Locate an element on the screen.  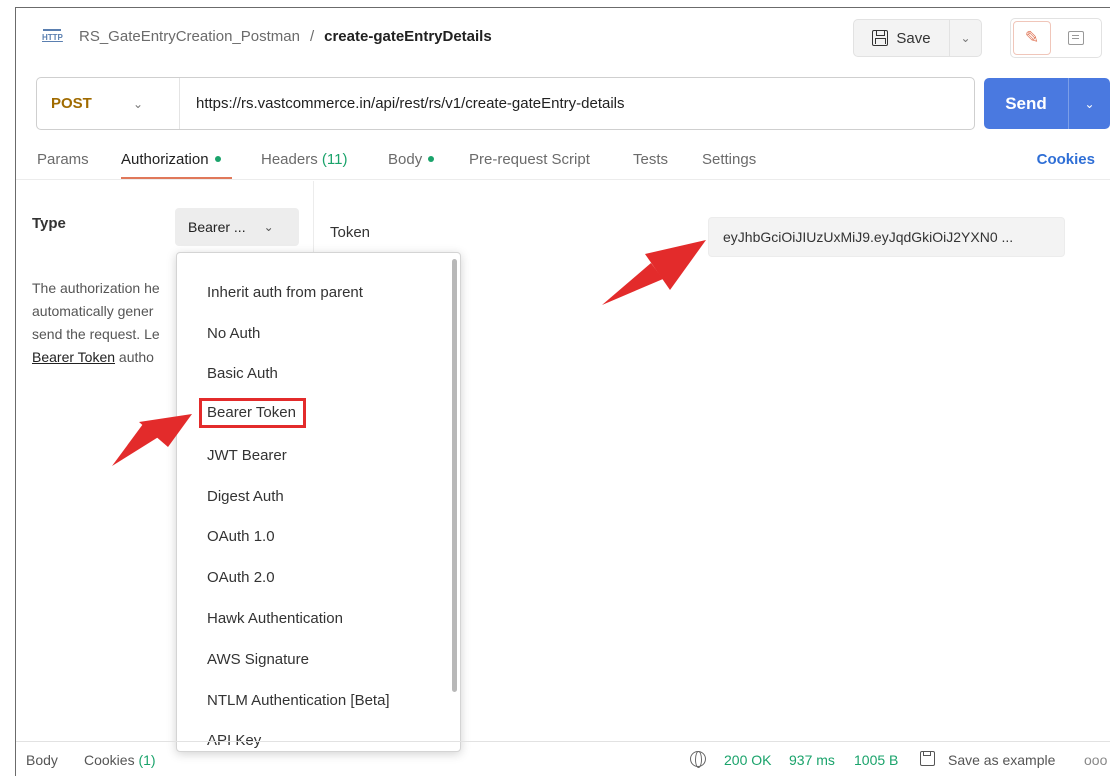
send-options-dropdown: ⌄ is located at coordinates (1089, 103).